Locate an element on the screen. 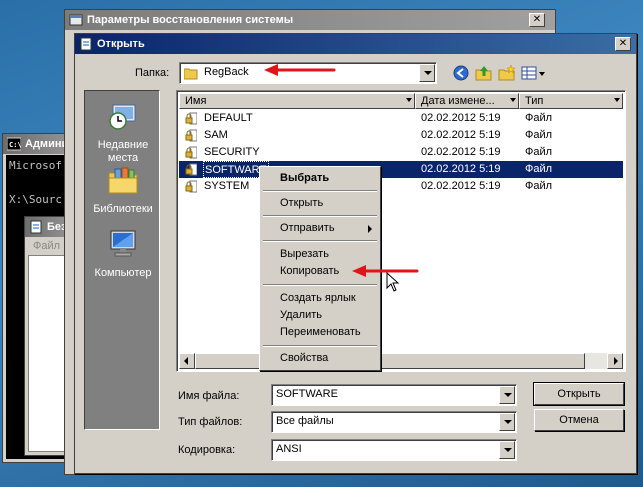  place-libraries: Библиотеки is located at coordinates (123, 190).